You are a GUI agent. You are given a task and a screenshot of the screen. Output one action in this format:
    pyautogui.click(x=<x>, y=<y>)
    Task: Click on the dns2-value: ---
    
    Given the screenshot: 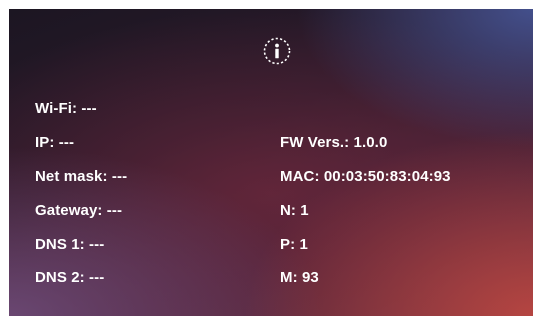 What is the action you would take?
    pyautogui.click(x=97, y=277)
    